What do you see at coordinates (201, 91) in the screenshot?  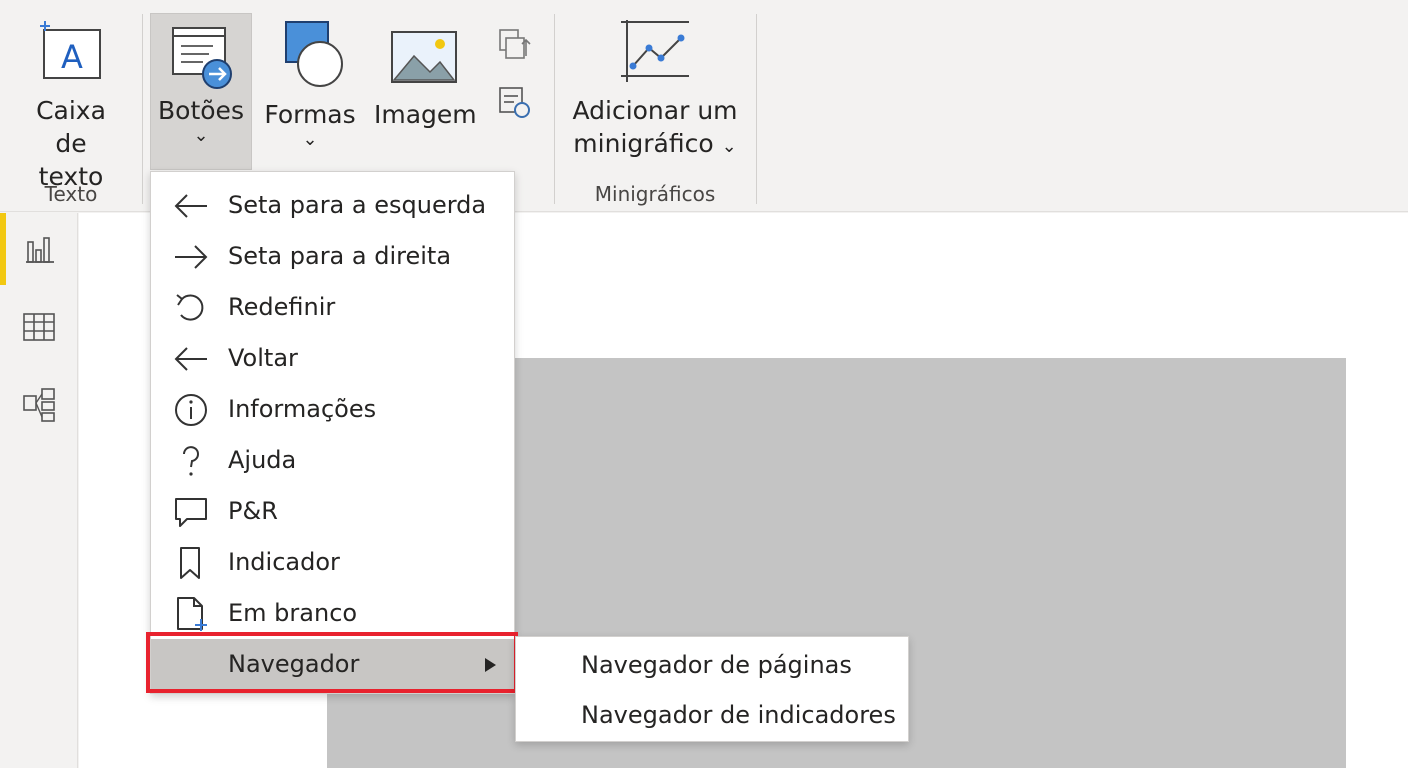 I see `buttons-button: Botões ⌄` at bounding box center [201, 91].